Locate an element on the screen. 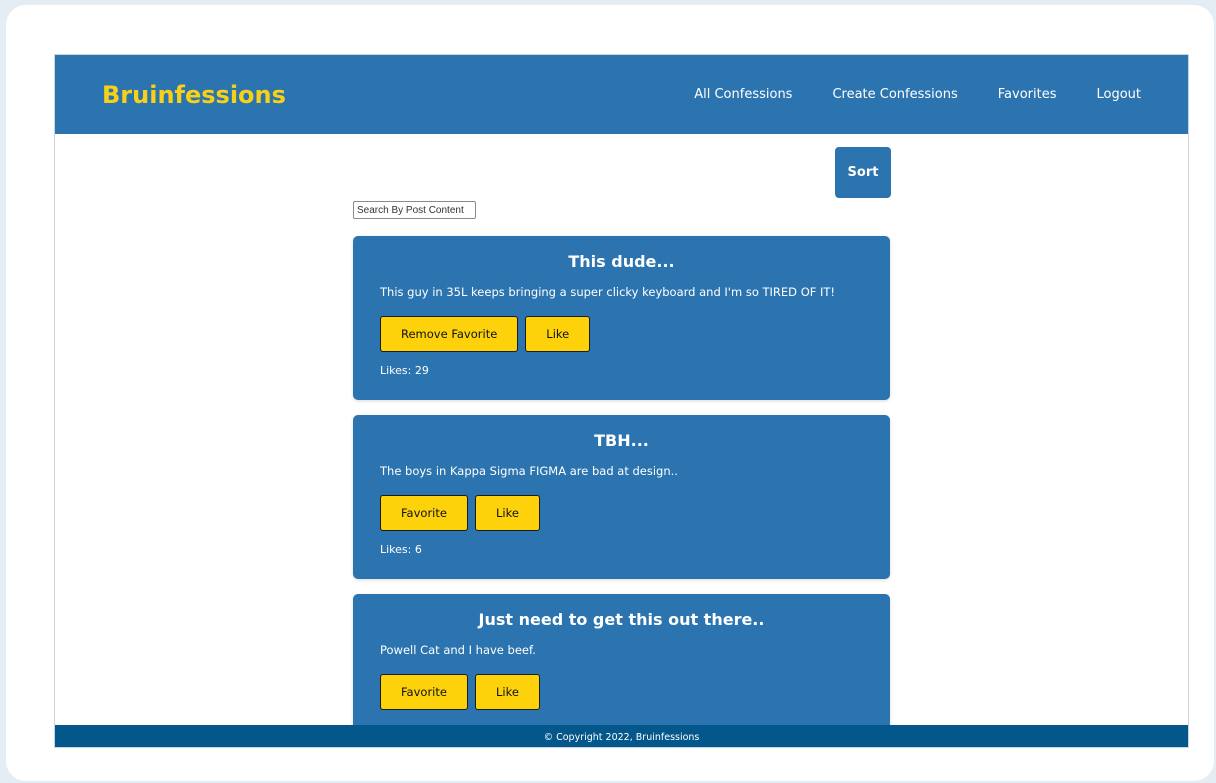 This screenshot has width=1216, height=783. nav-link-favorites: Favorites is located at coordinates (1027, 94).